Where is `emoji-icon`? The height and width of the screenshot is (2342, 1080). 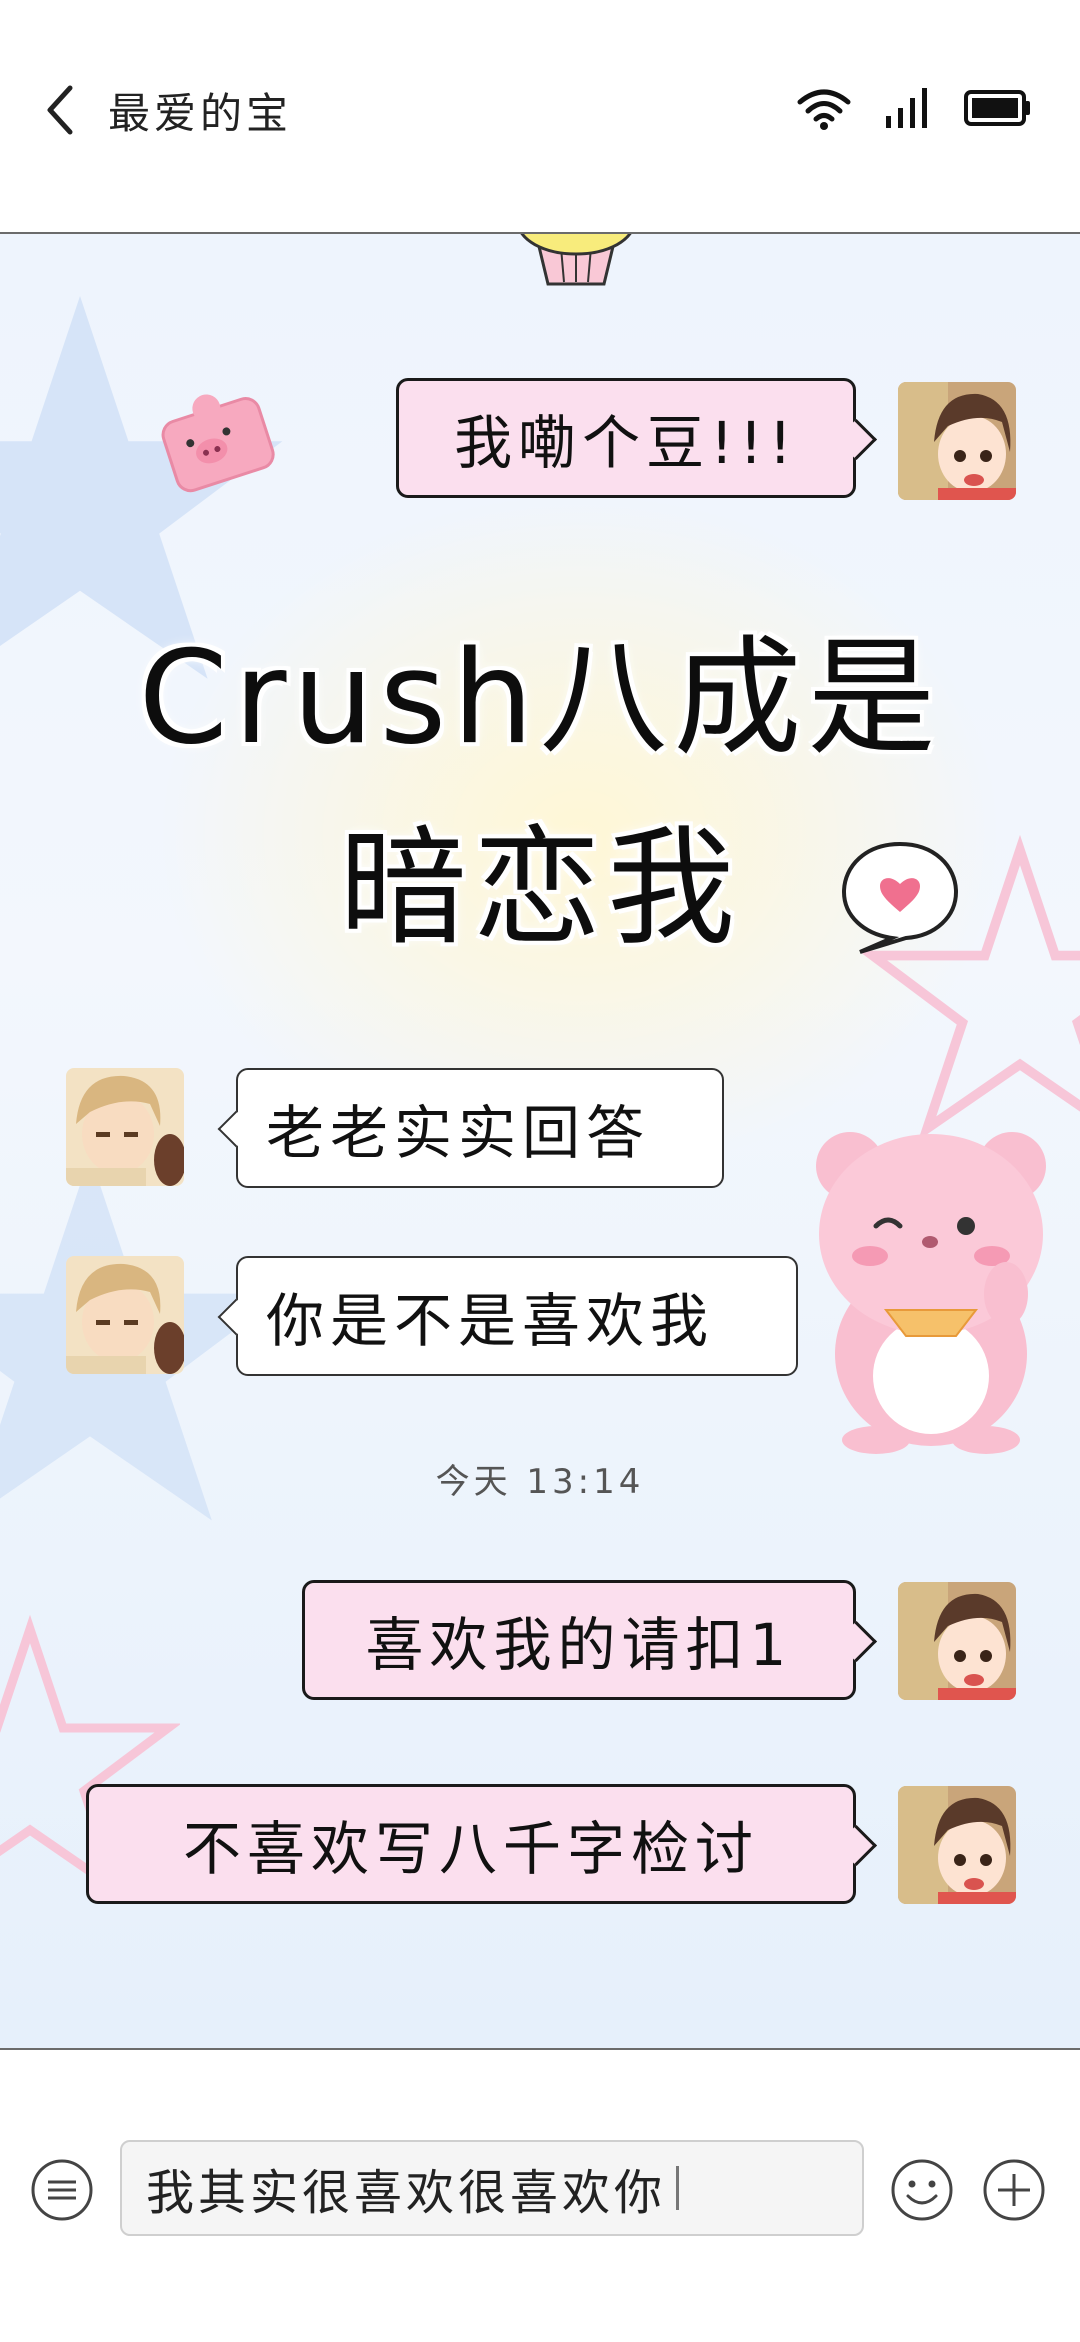 emoji-icon is located at coordinates (922, 2190).